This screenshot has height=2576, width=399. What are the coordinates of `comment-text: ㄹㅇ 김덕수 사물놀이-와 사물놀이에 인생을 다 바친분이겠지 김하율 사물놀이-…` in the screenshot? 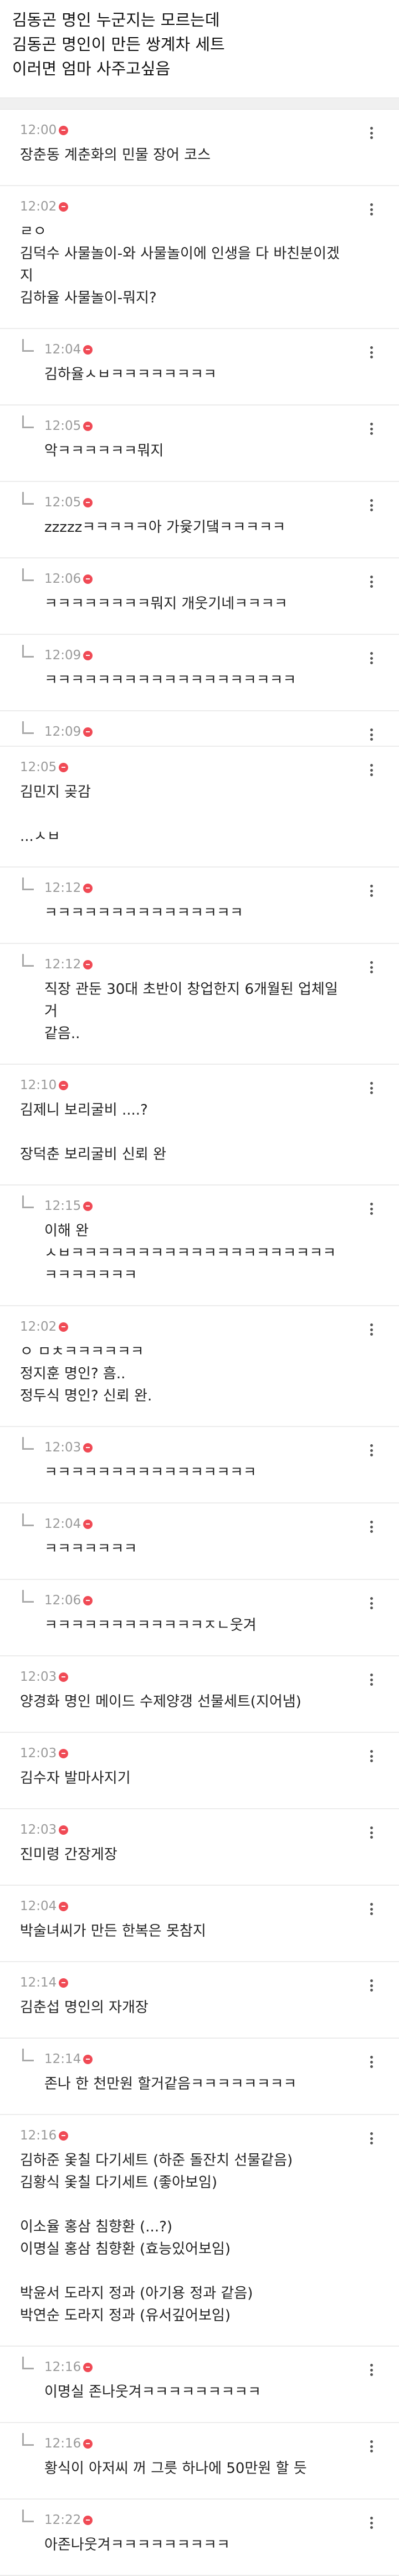 It's located at (184, 264).